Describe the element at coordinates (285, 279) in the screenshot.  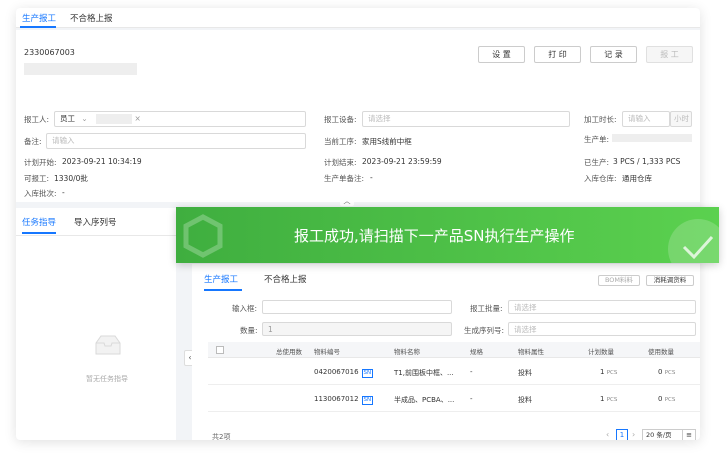
I see `tab-sub-defect: 不合格上报` at that location.